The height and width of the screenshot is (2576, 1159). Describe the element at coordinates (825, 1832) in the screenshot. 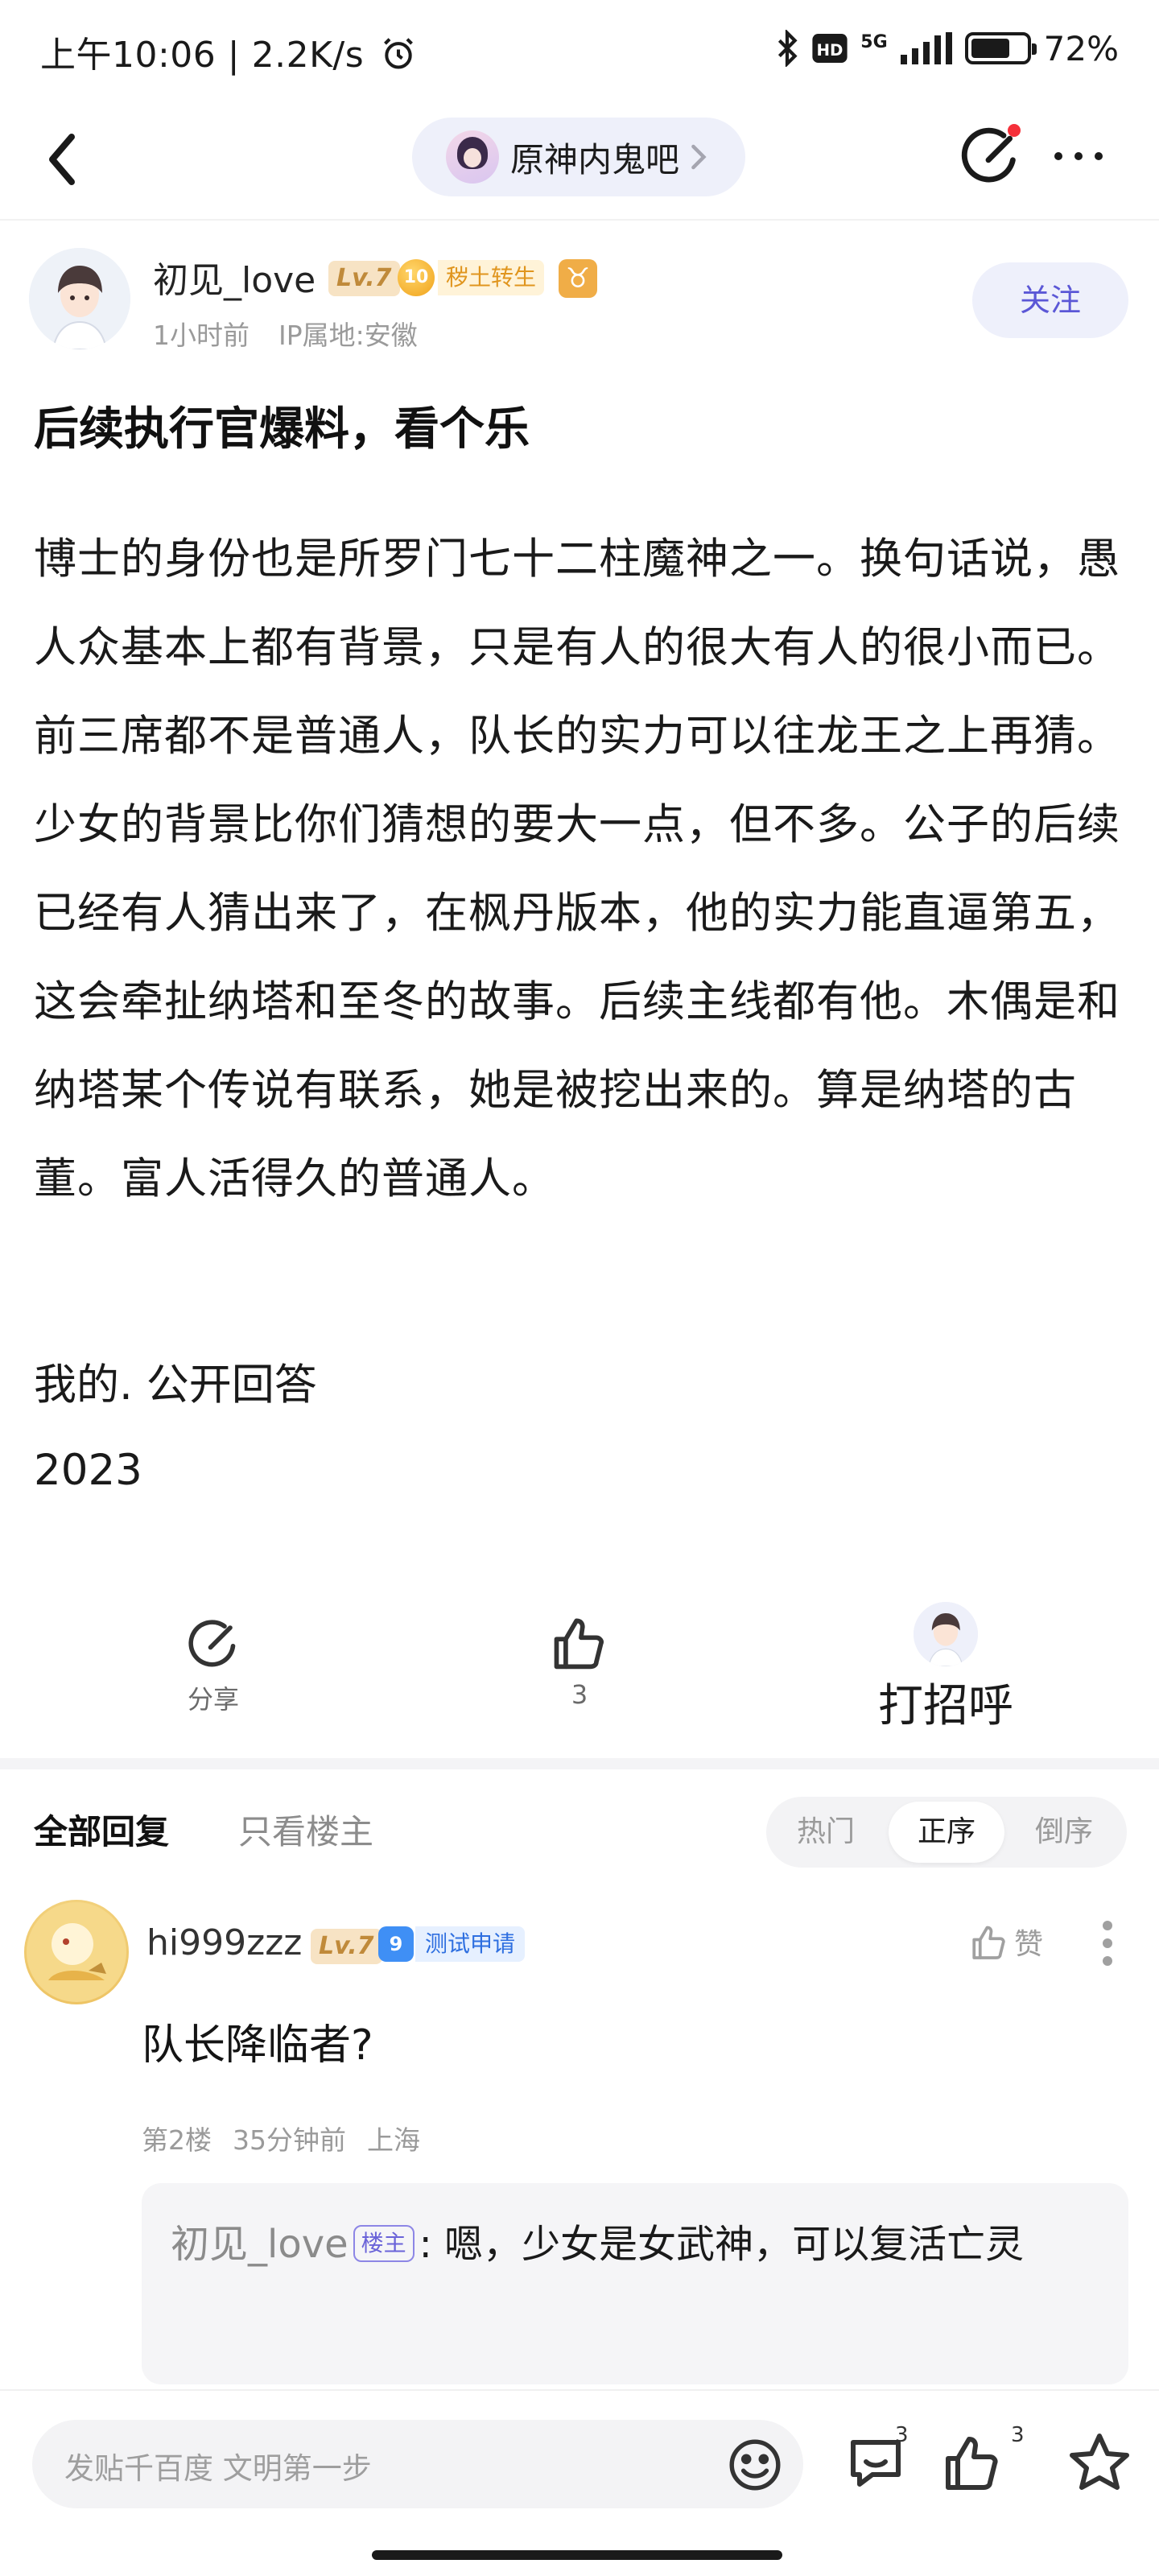

I see `sort-hot: 热门` at that location.